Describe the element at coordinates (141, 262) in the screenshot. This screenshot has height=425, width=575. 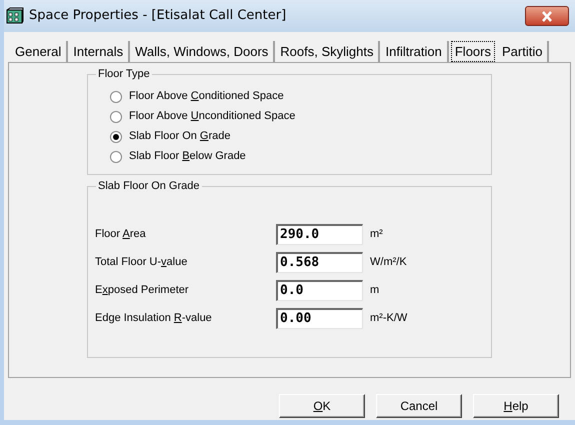
I see `field-label: Total Floor U-value` at that location.